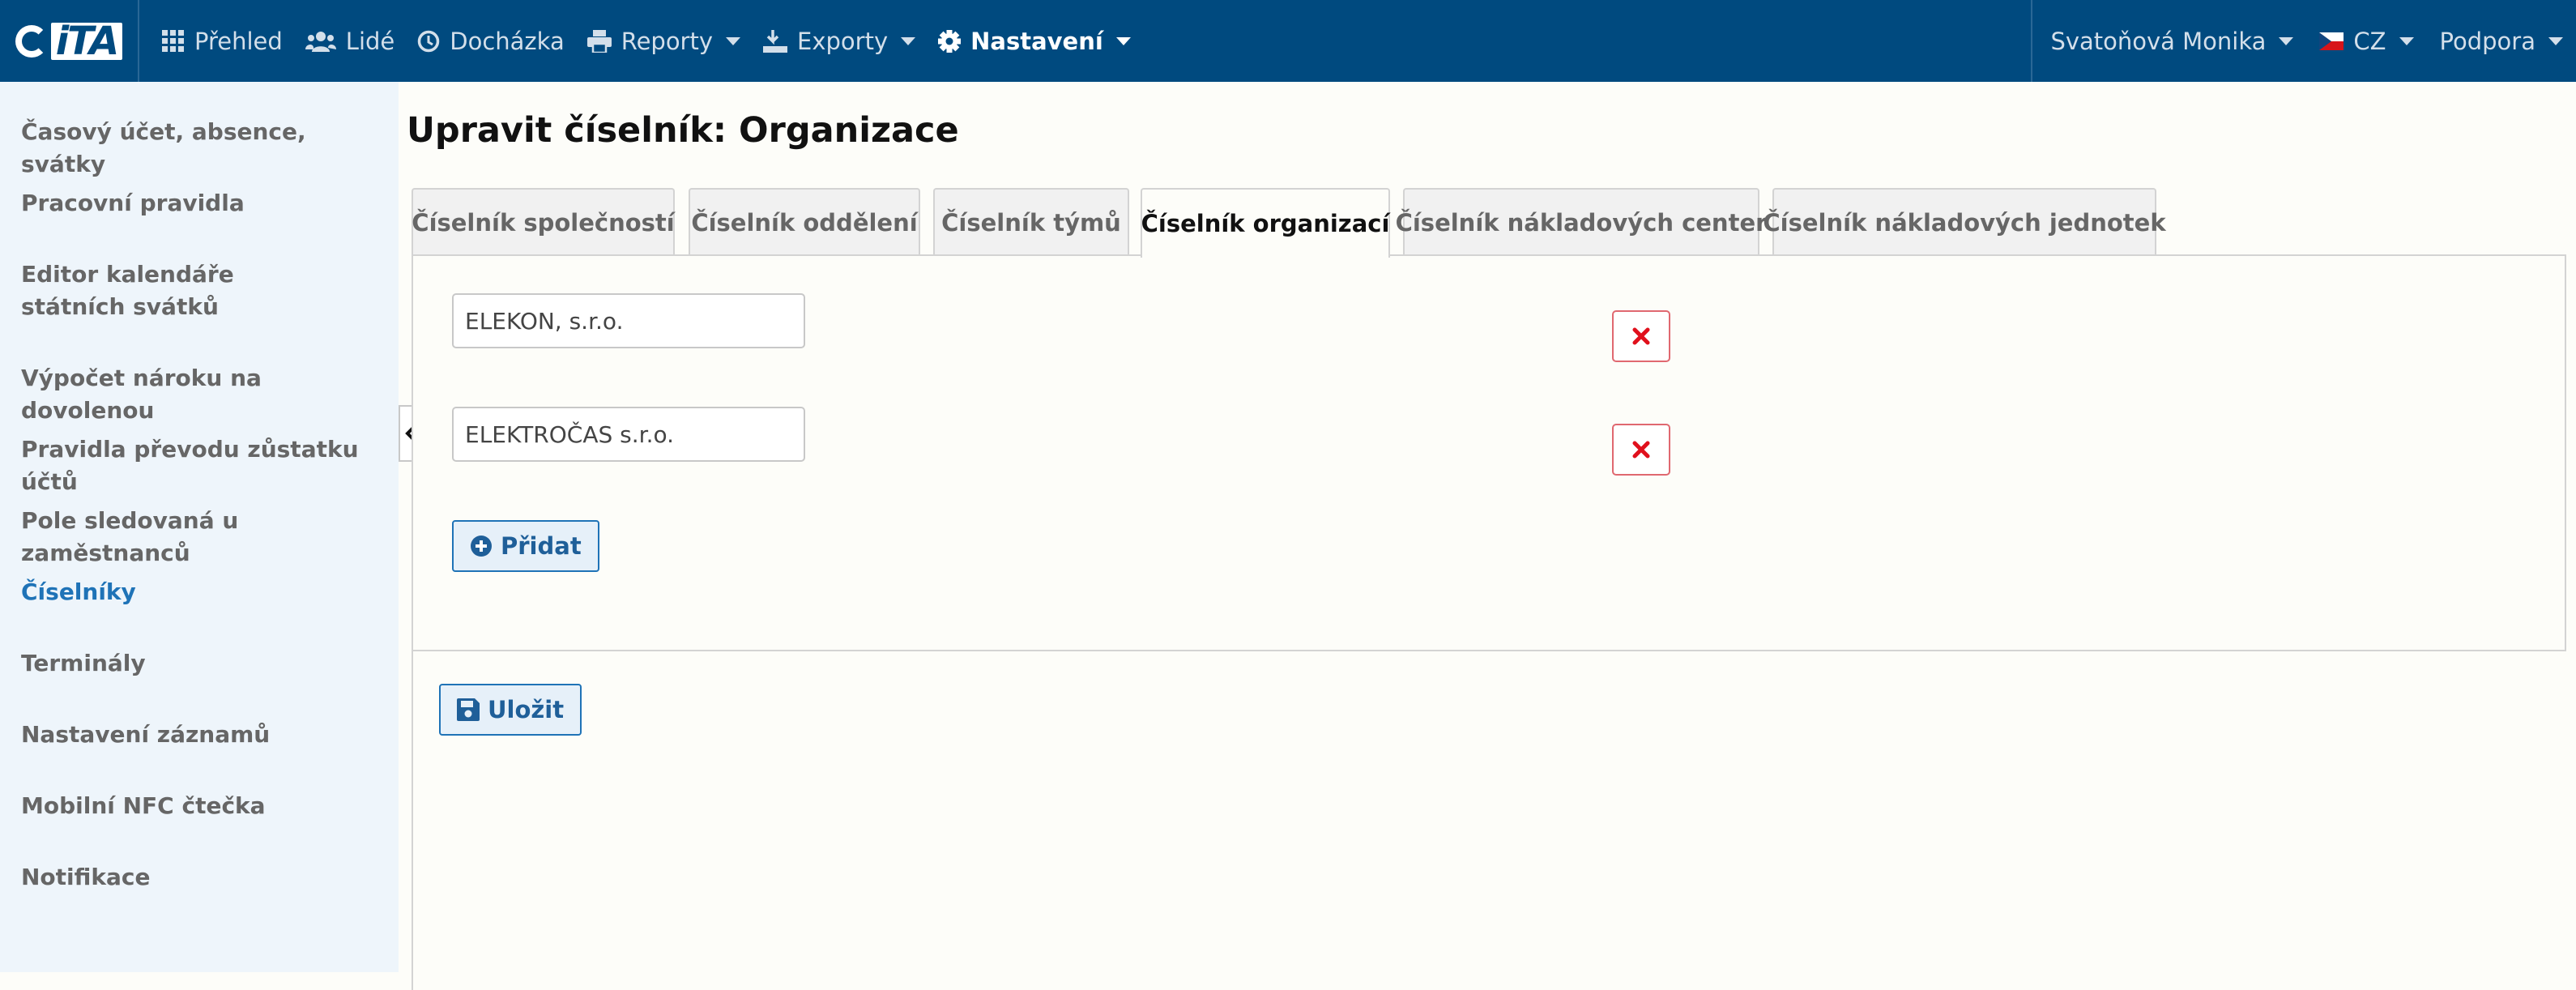 Image resolution: width=2576 pixels, height=990 pixels. Describe the element at coordinates (843, 41) in the screenshot. I see `nav-exporty-label: Exporty` at that location.